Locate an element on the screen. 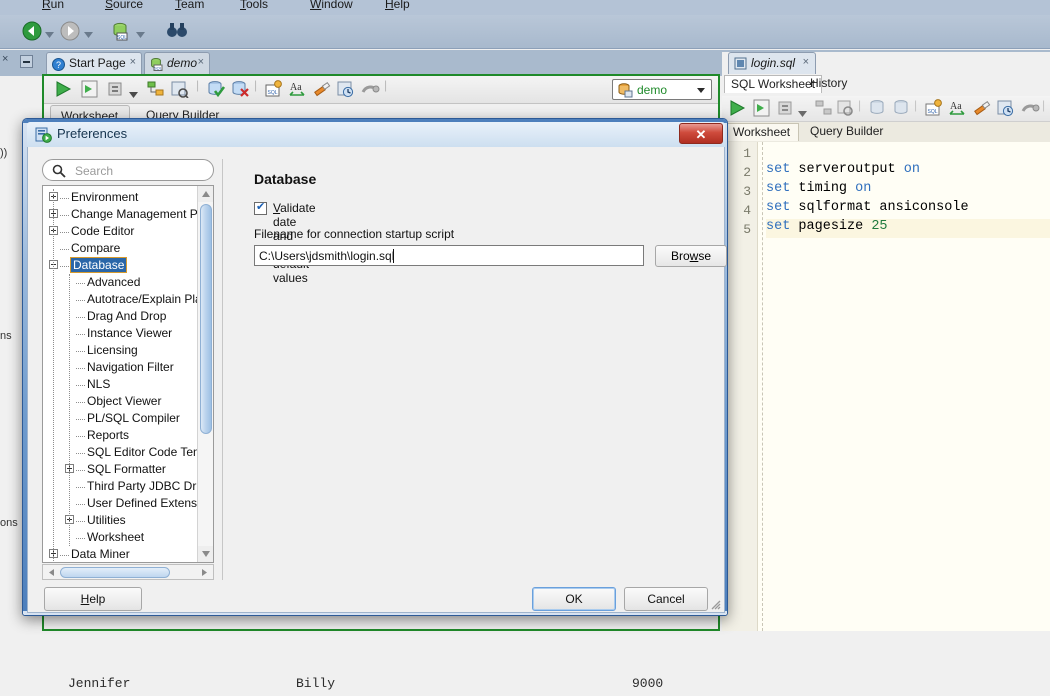 Image resolution: width=1050 pixels, height=696 pixels. startup-script-input: C:\Users\jdsmith\login.sql is located at coordinates (449, 255).